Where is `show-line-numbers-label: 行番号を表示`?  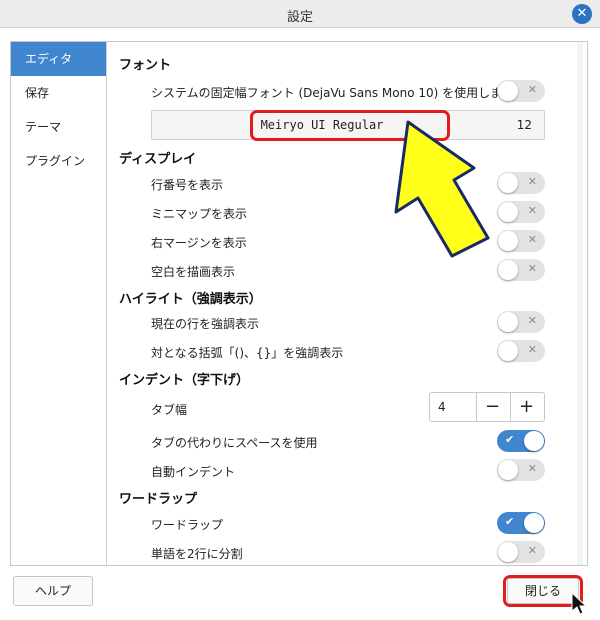
show-line-numbers-label: 行番号を表示 is located at coordinates (187, 185).